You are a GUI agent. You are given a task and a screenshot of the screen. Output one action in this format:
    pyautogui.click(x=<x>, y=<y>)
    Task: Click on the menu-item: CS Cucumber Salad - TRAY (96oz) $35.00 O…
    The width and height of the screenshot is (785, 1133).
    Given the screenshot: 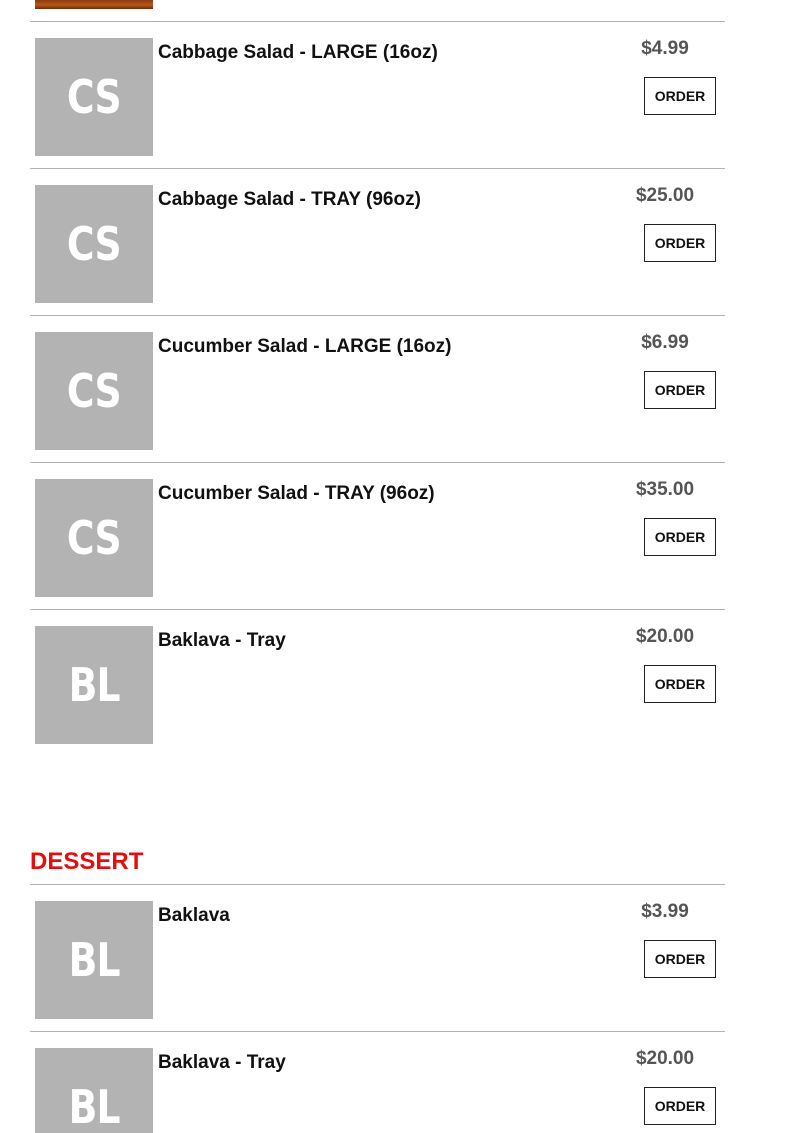 What is the action you would take?
    pyautogui.click(x=377, y=535)
    